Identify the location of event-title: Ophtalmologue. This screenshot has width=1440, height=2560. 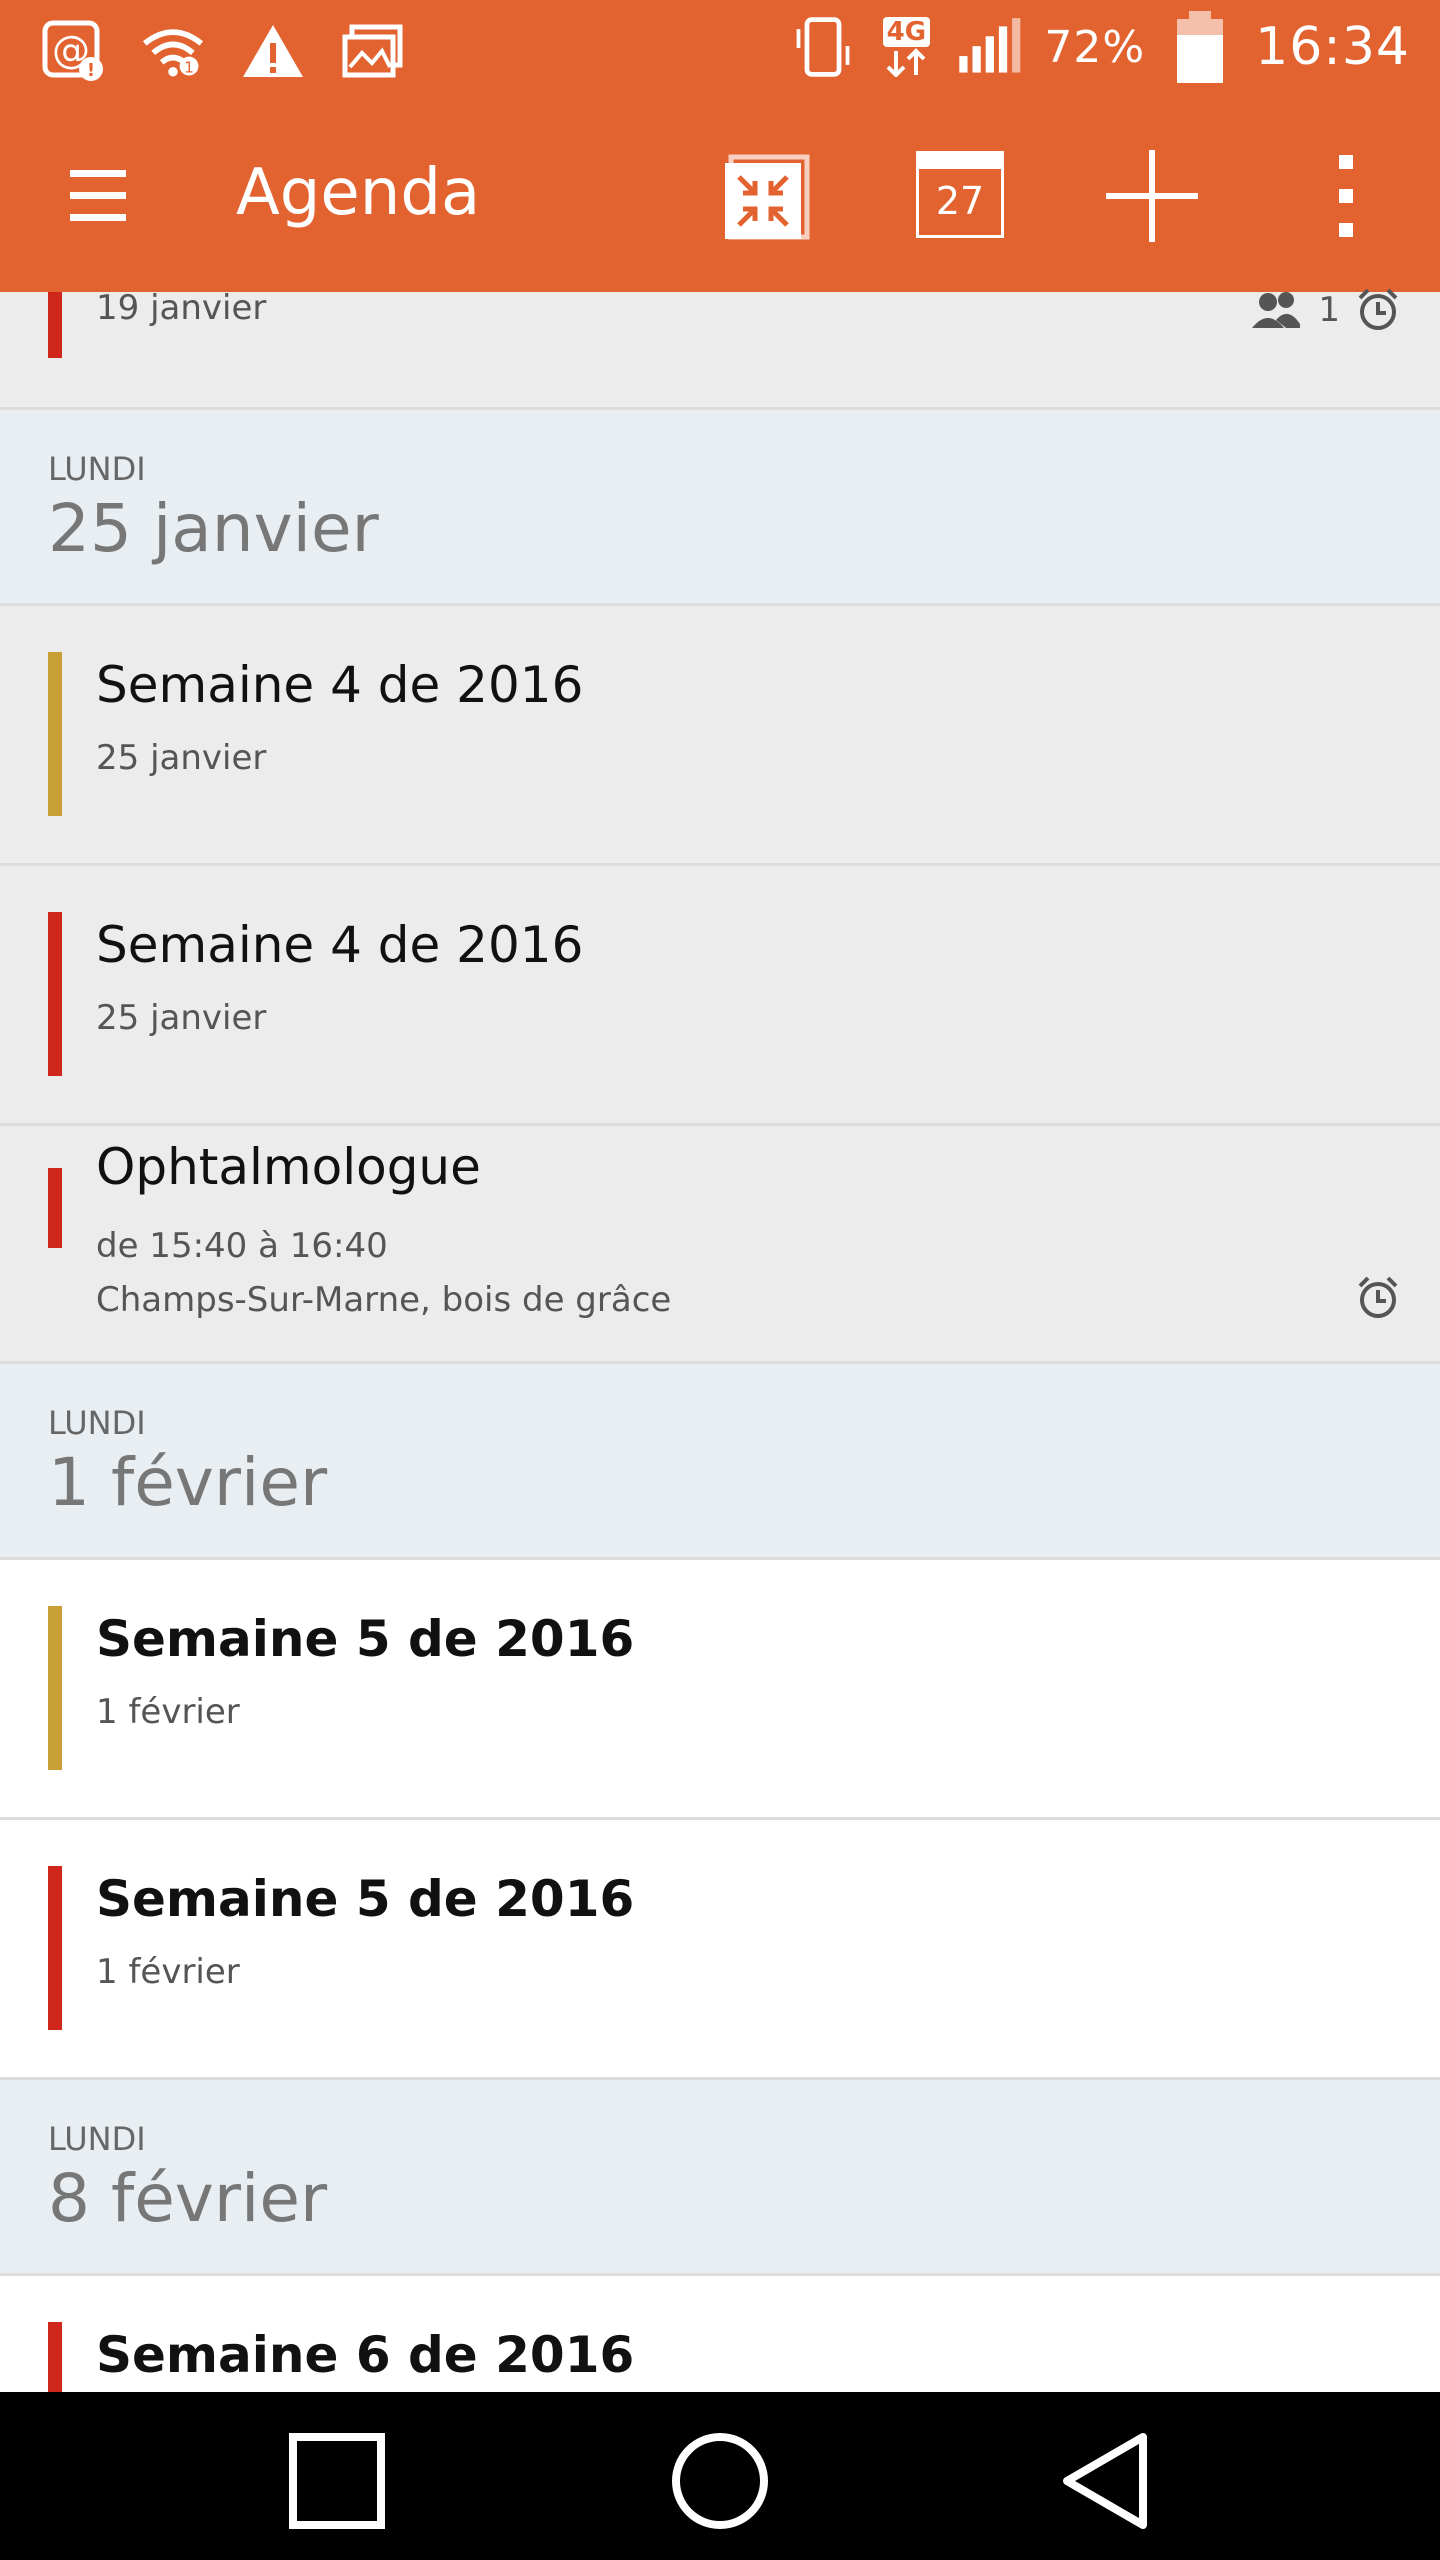
(288, 1167).